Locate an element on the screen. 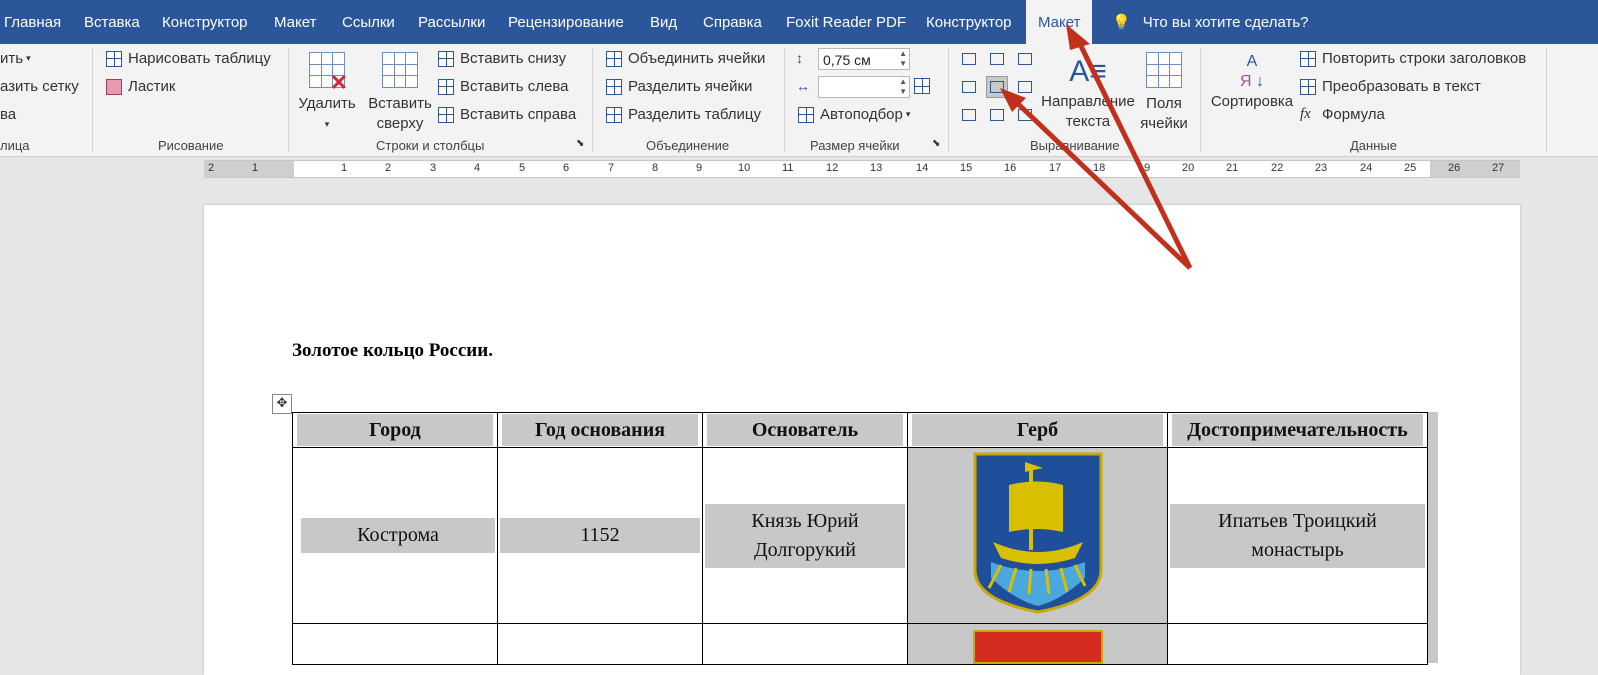 This screenshot has width=1598, height=675. arrowhead-icon is located at coordinates (1078, 37).